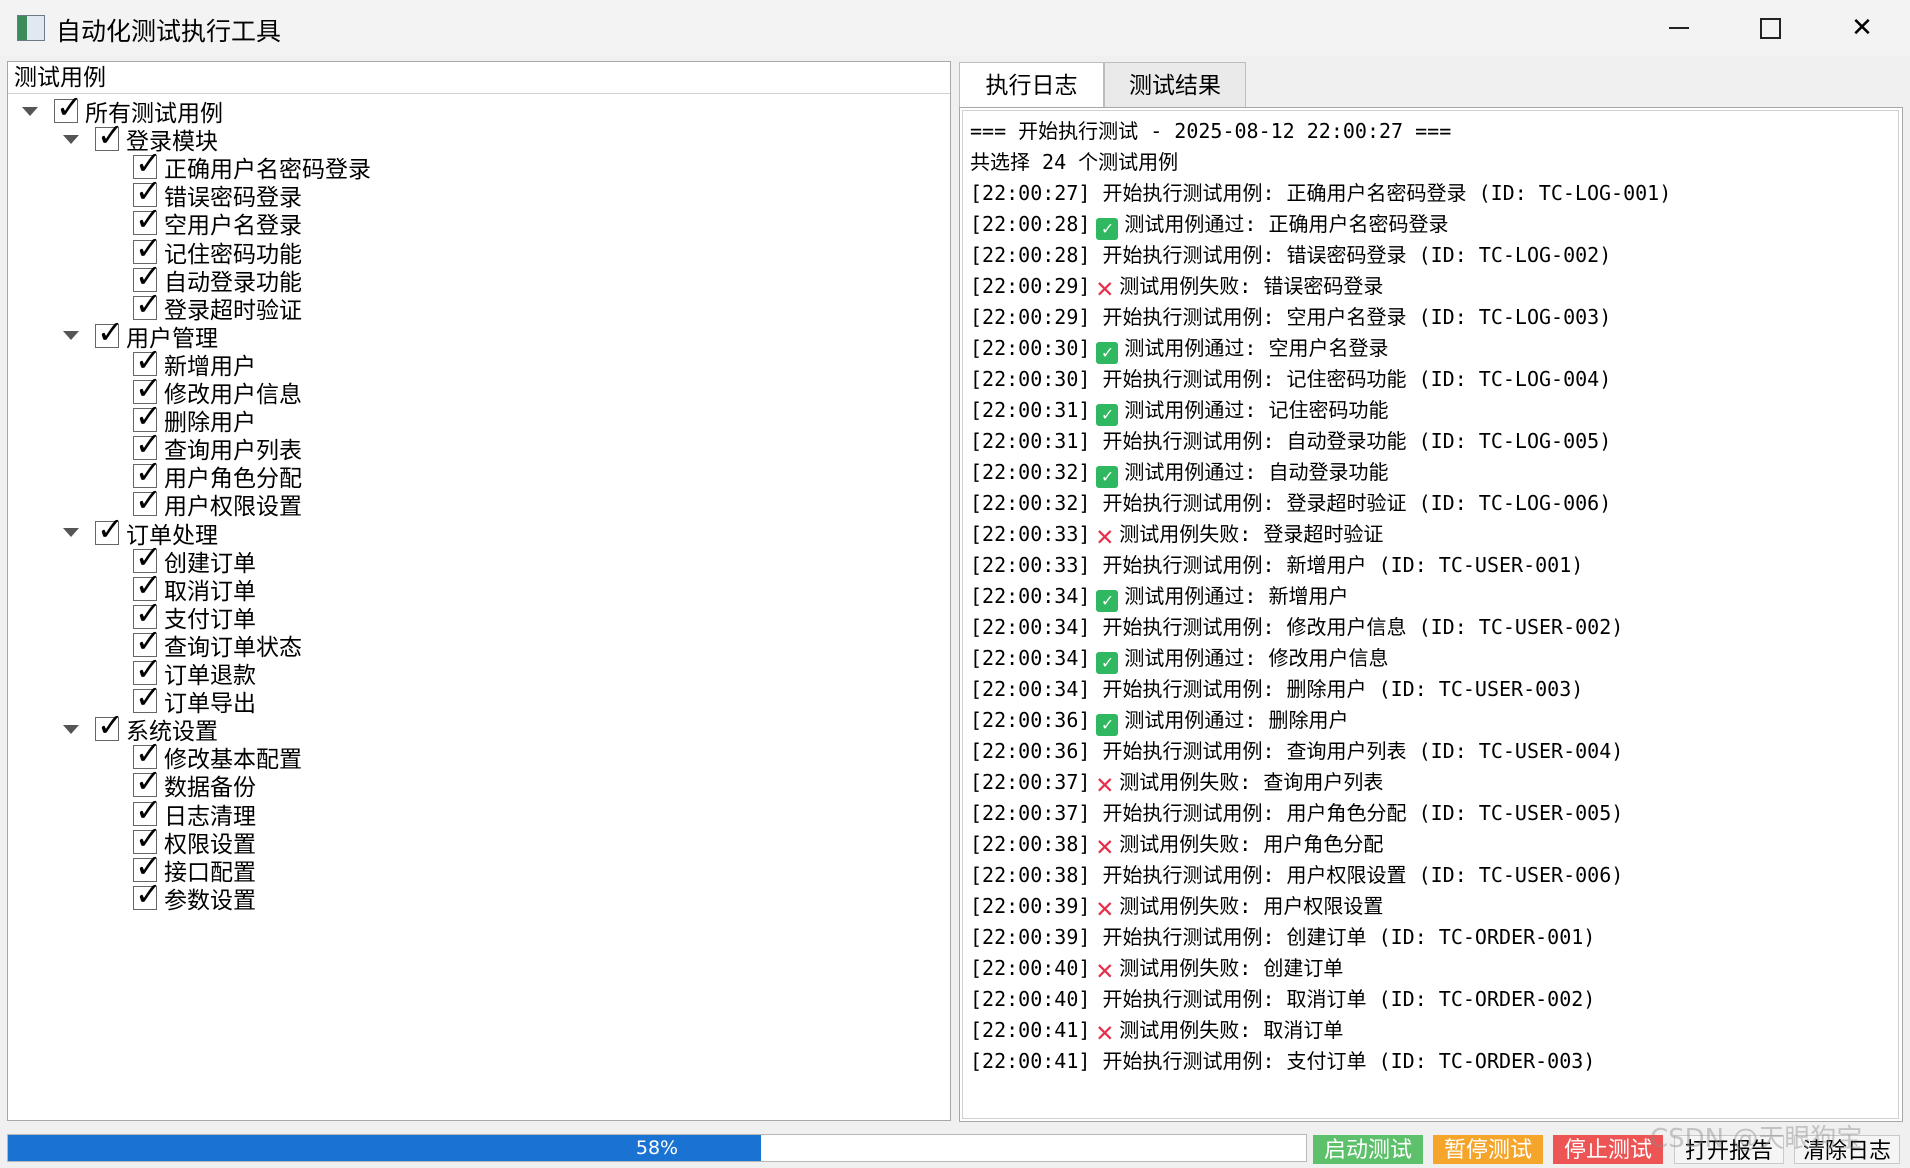 The width and height of the screenshot is (1910, 1168). What do you see at coordinates (1030, 534) in the screenshot?
I see `log-timestamp: [22:00:33]` at bounding box center [1030, 534].